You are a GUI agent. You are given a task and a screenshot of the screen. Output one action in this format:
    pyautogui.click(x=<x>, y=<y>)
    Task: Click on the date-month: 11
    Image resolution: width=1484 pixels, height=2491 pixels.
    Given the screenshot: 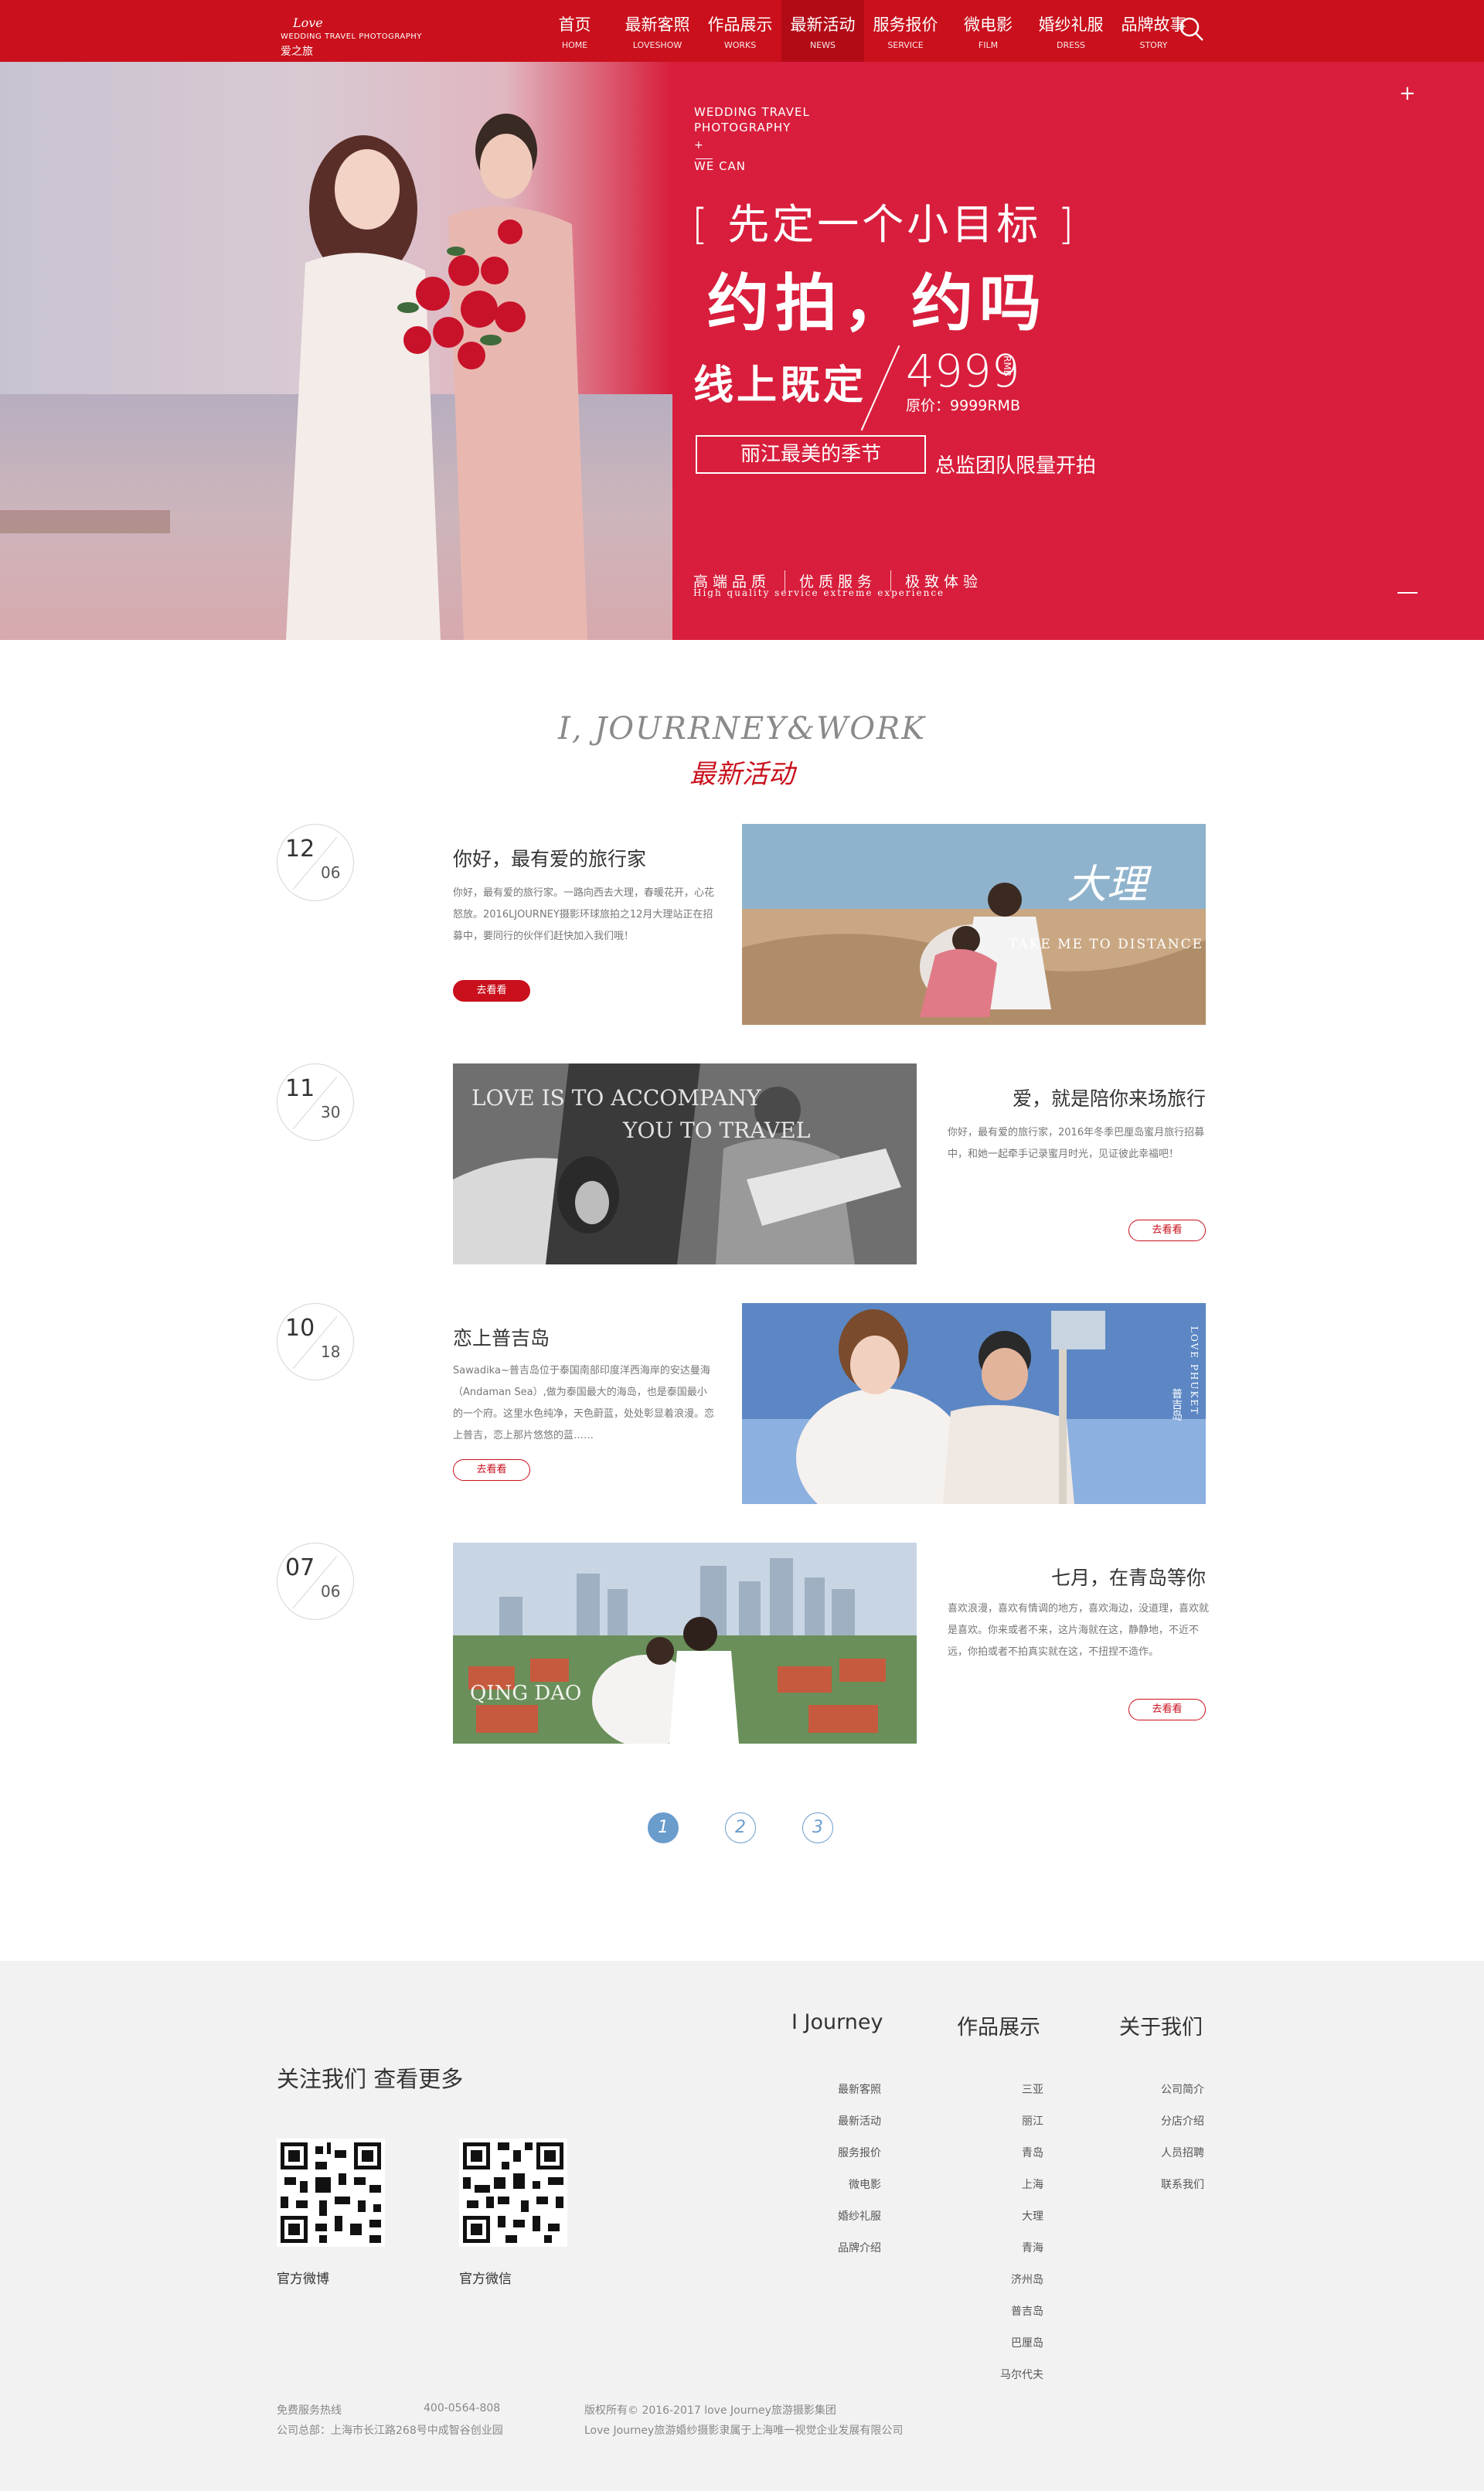 What is the action you would take?
    pyautogui.click(x=300, y=1088)
    